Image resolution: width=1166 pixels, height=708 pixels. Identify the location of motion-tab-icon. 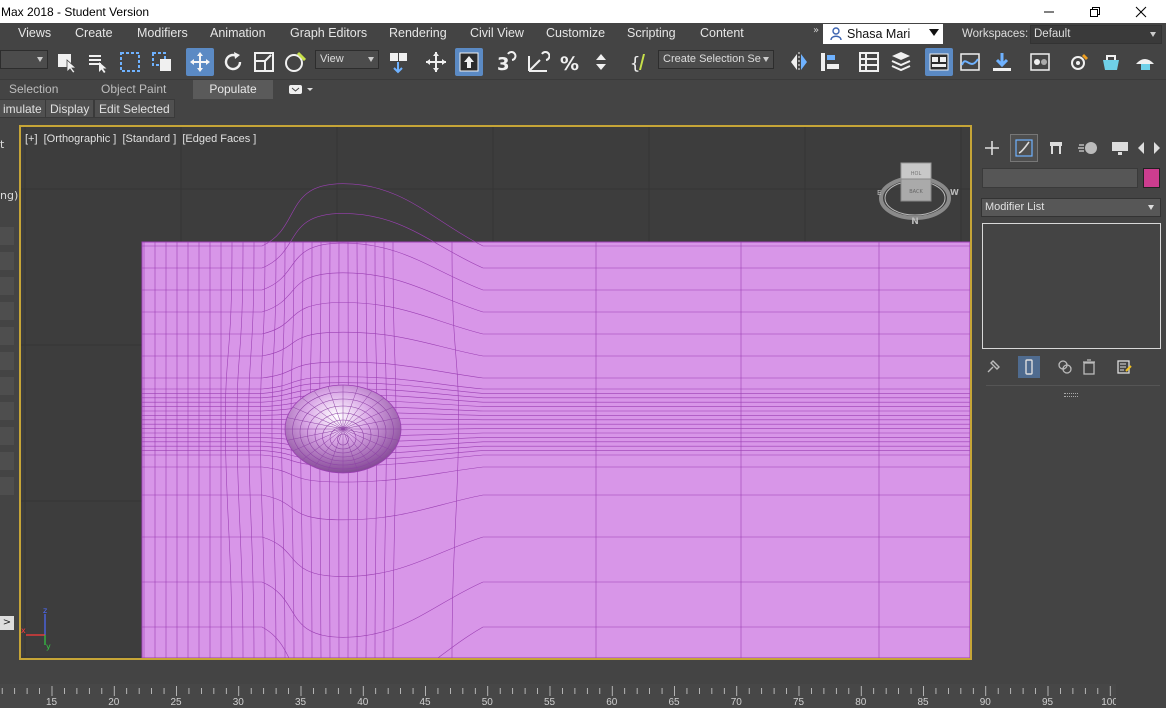
(1088, 148).